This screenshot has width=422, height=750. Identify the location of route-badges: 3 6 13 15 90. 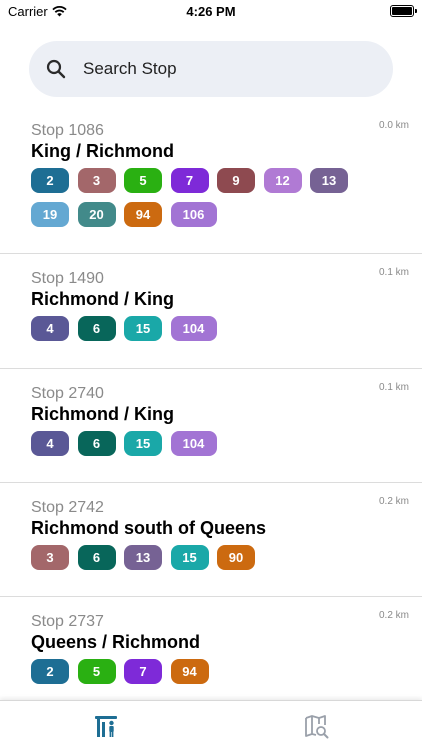
(196, 562).